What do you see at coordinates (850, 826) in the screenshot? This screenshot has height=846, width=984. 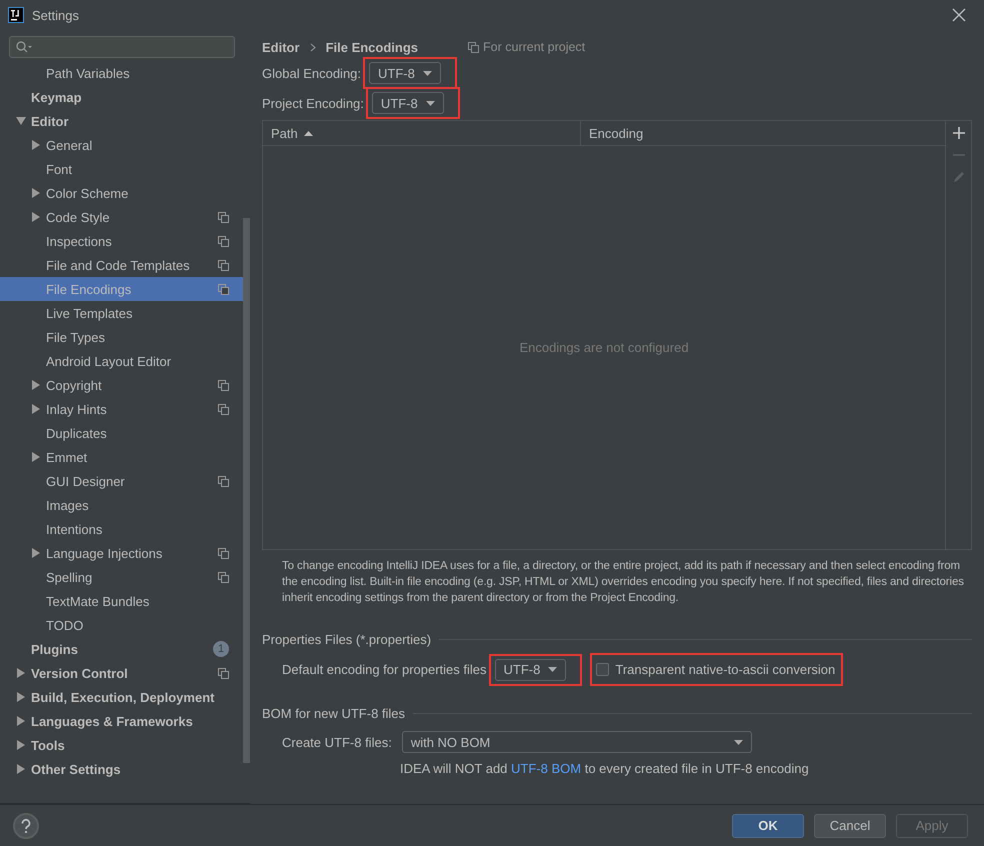 I see `dialog-button: Cancel` at bounding box center [850, 826].